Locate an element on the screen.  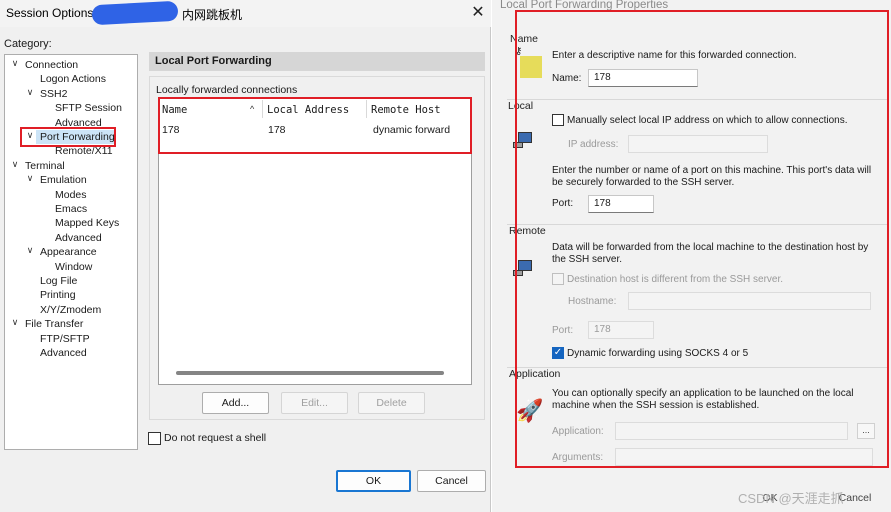
redaction-mark is located at coordinates (135, 13).